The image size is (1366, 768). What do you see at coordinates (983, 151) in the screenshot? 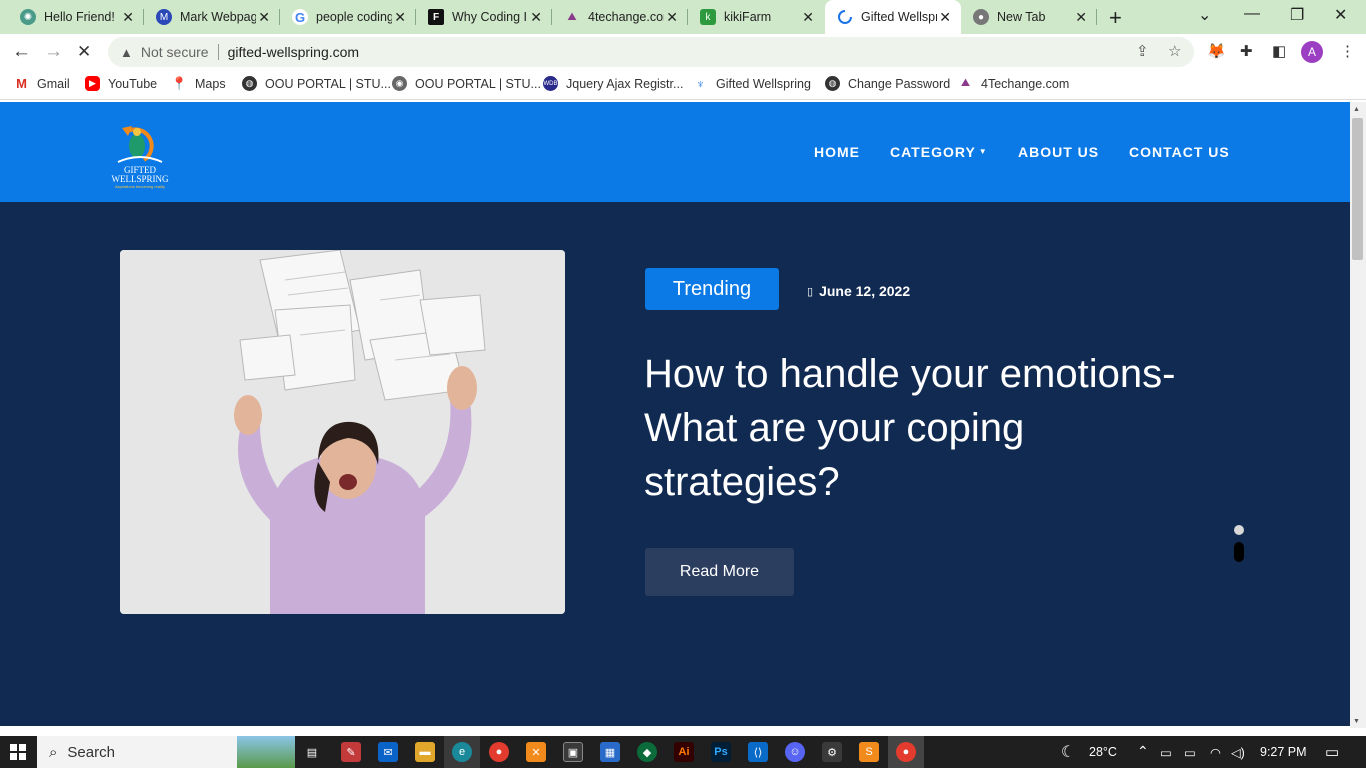
I see `caret-down-icon: ▼` at bounding box center [983, 151].